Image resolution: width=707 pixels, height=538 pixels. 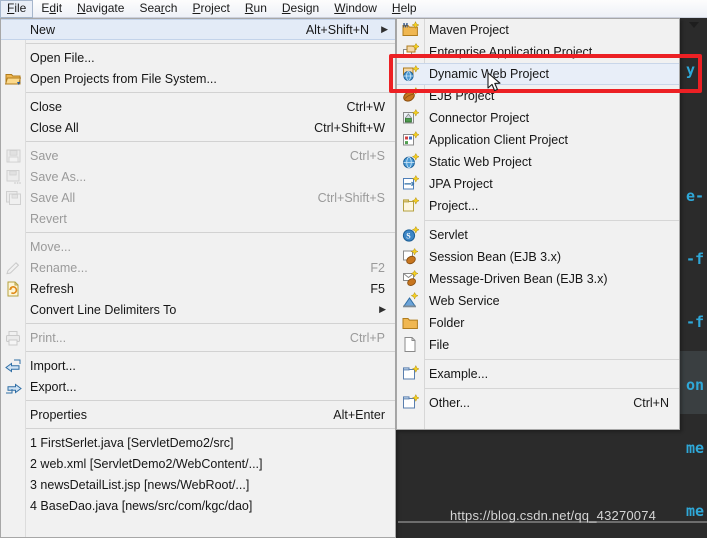 What do you see at coordinates (411, 117) in the screenshot?
I see `connector-project-icon` at bounding box center [411, 117].